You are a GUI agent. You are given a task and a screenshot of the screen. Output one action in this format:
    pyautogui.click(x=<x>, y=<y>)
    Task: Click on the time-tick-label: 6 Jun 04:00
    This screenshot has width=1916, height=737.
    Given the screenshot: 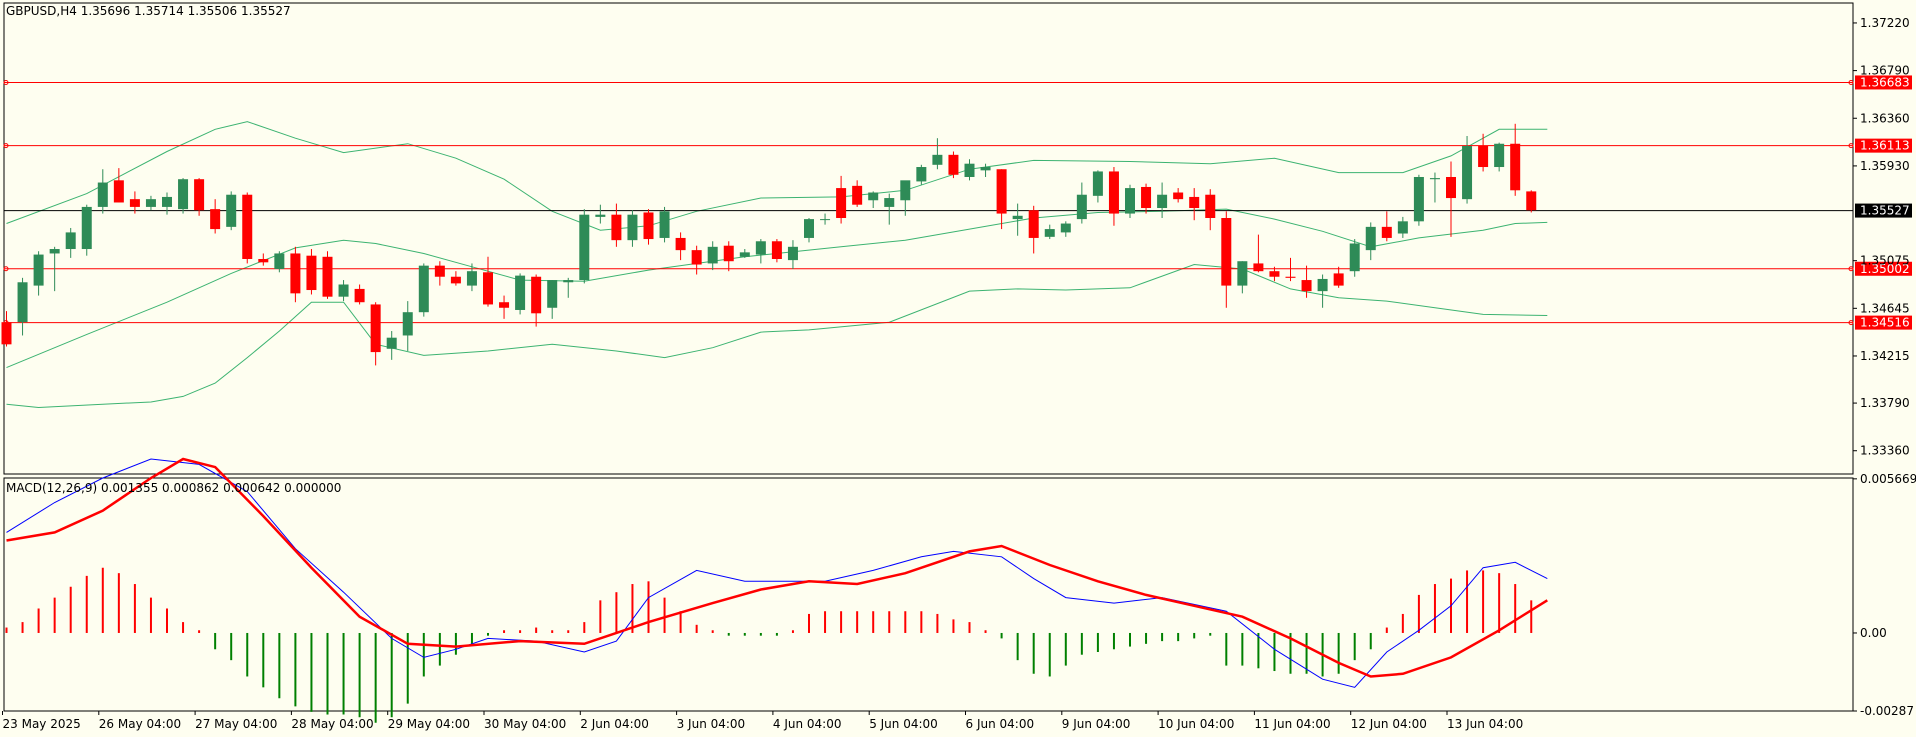 What is the action you would take?
    pyautogui.click(x=1000, y=724)
    